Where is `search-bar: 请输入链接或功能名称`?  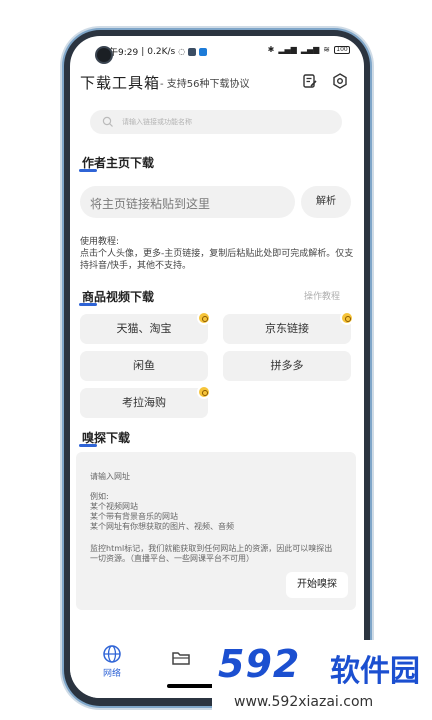 search-bar: 请输入链接或功能名称 is located at coordinates (216, 122).